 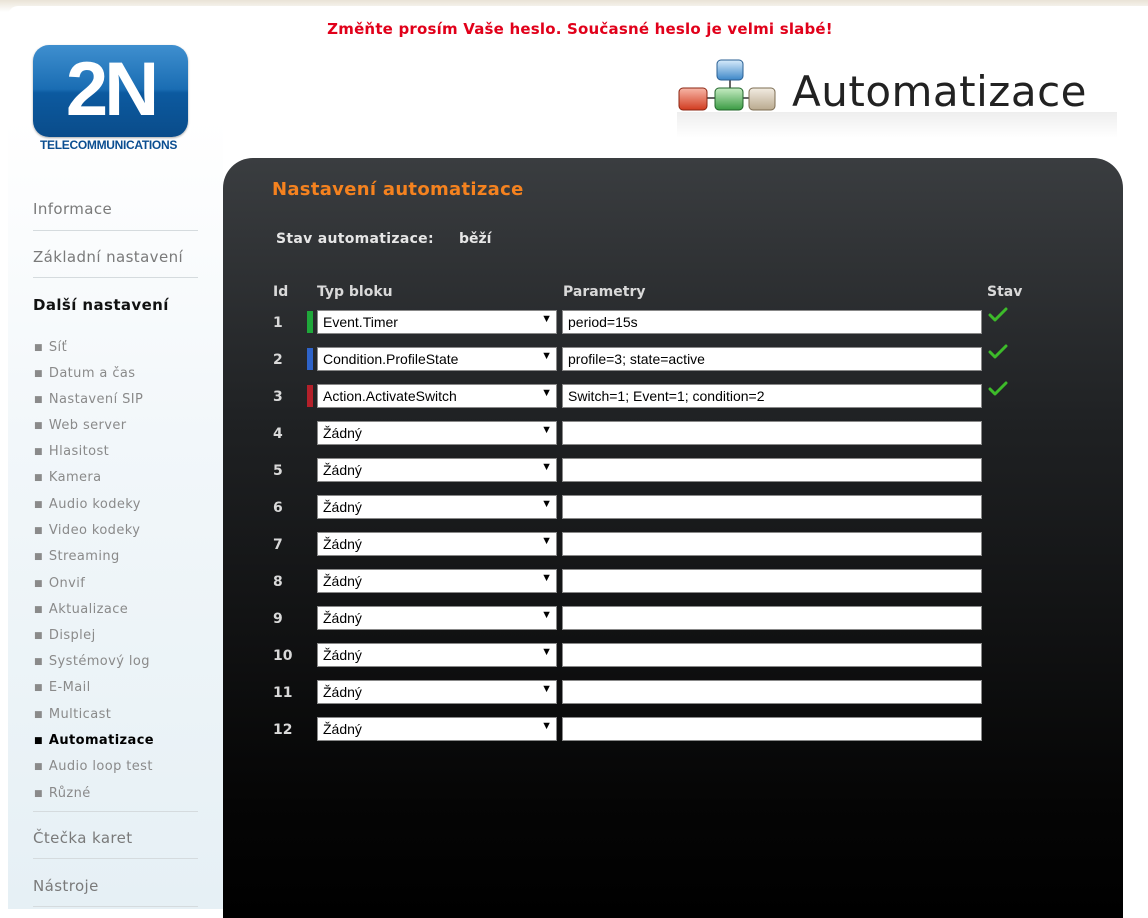 I want to click on sidebar-subitem-e-mail: ■ E-Mail, so click(x=62, y=687).